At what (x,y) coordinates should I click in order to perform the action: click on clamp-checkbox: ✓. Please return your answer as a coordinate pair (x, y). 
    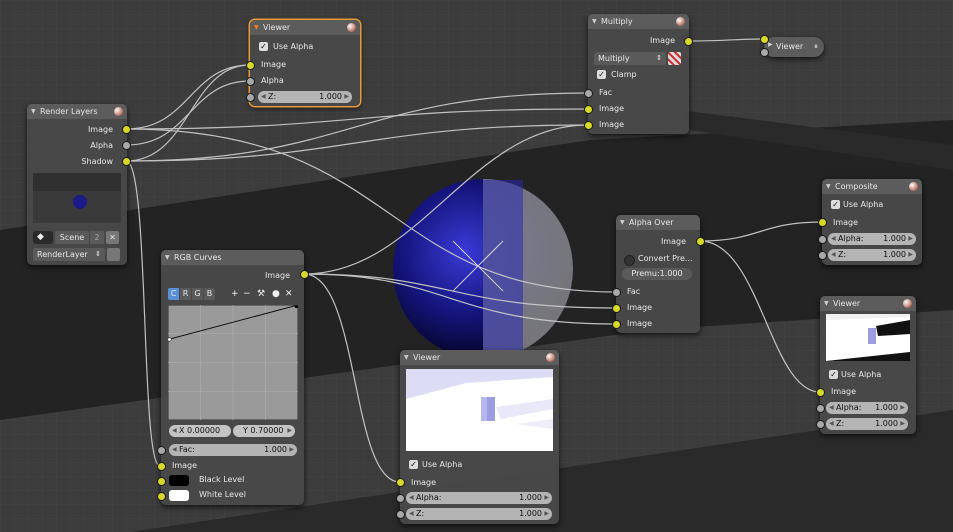
    Looking at the image, I should click on (601, 74).